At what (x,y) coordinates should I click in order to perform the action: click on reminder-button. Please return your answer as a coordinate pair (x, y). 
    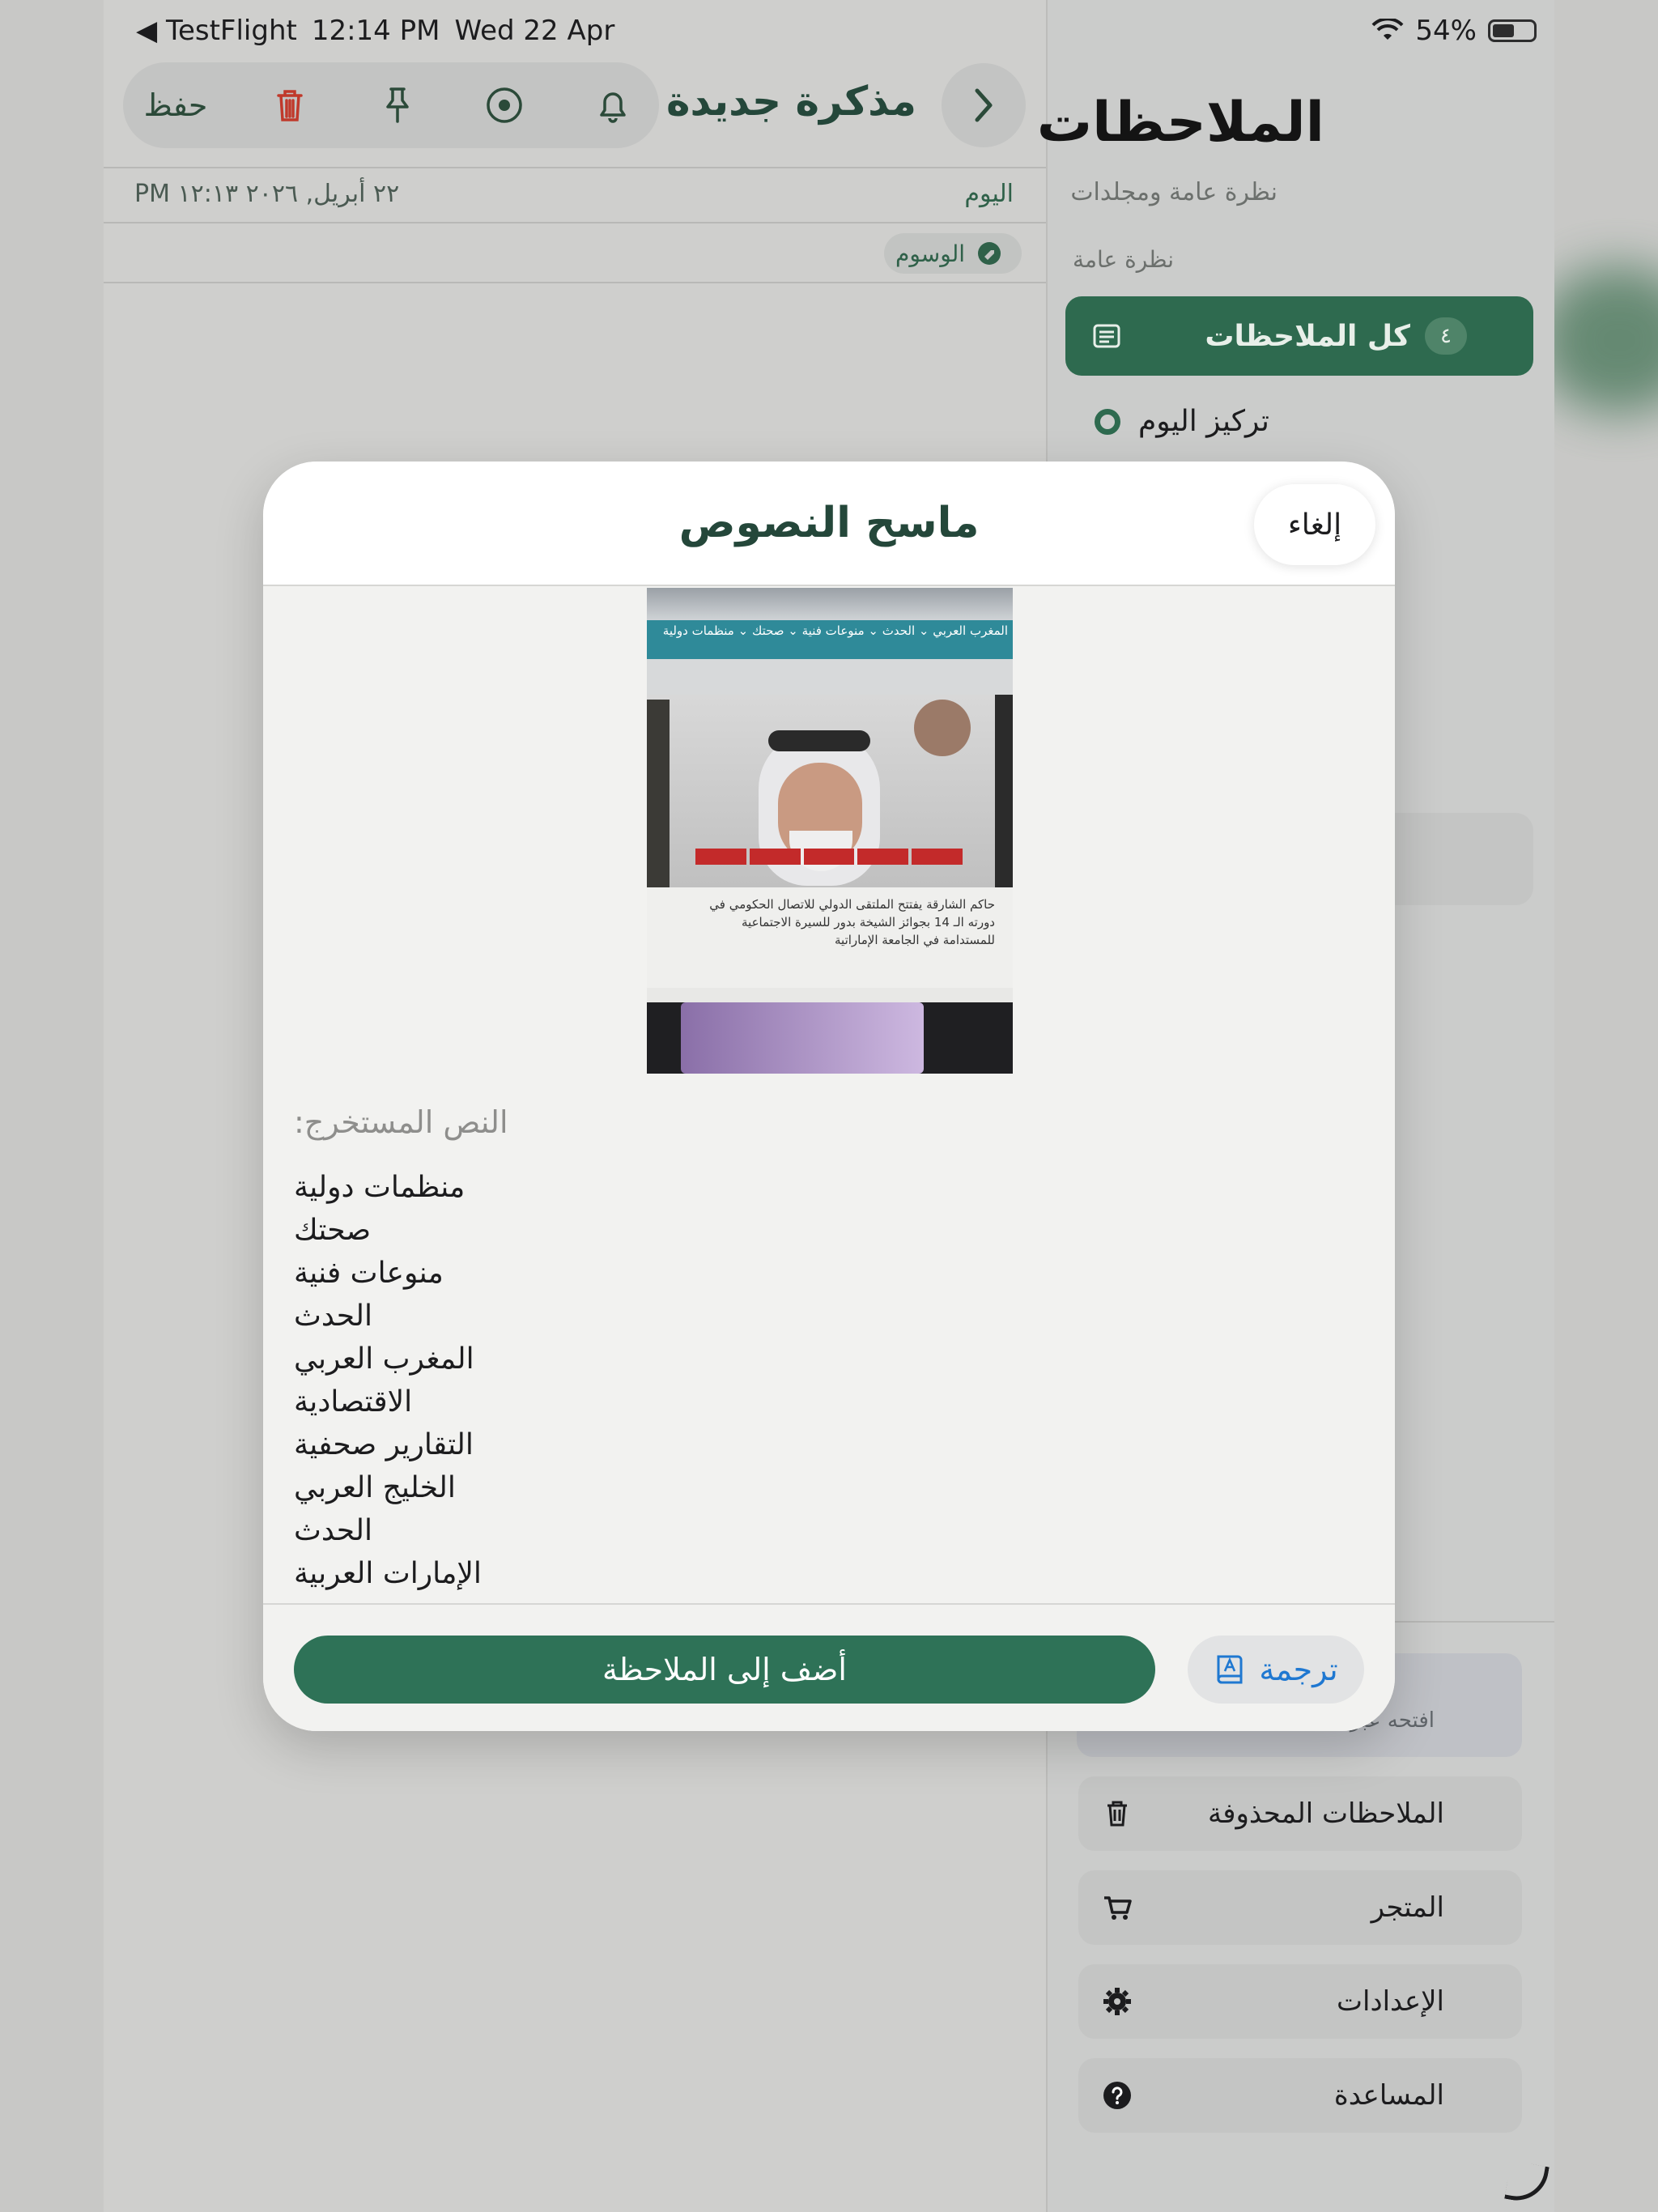
    Looking at the image, I should click on (613, 105).